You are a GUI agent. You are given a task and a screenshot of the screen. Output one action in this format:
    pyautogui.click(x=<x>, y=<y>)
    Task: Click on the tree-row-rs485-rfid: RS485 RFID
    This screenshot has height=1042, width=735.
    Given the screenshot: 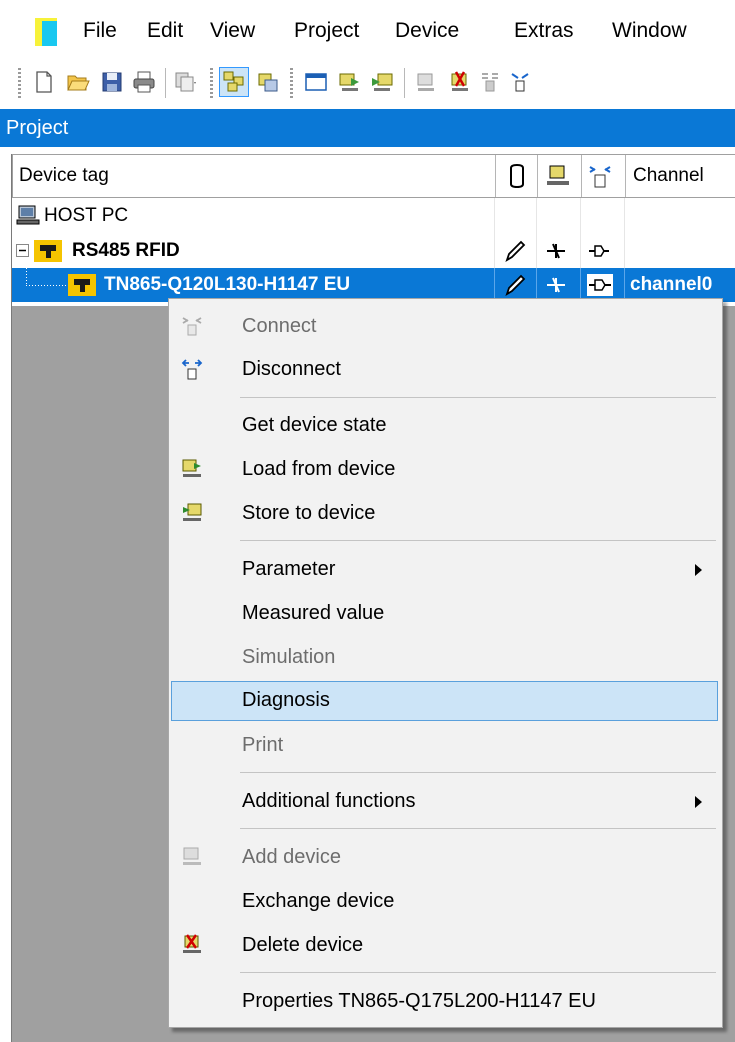 What is the action you would take?
    pyautogui.click(x=373, y=250)
    